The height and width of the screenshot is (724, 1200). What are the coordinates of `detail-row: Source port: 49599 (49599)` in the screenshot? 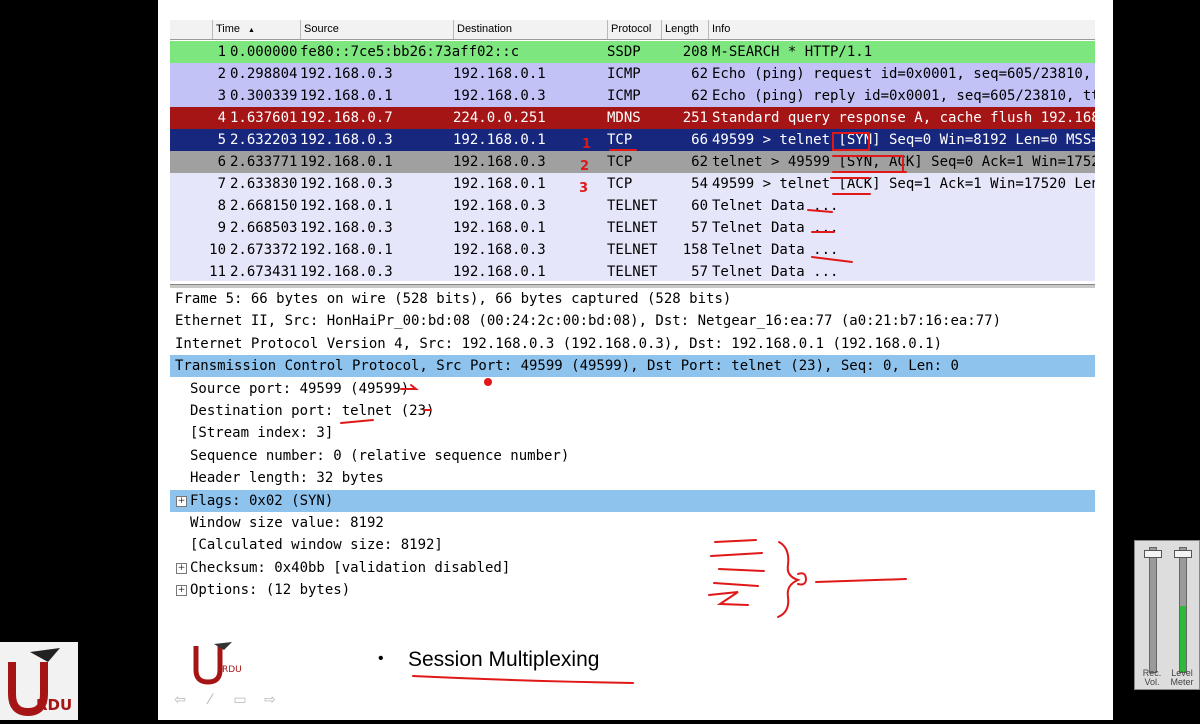 It's located at (632, 389).